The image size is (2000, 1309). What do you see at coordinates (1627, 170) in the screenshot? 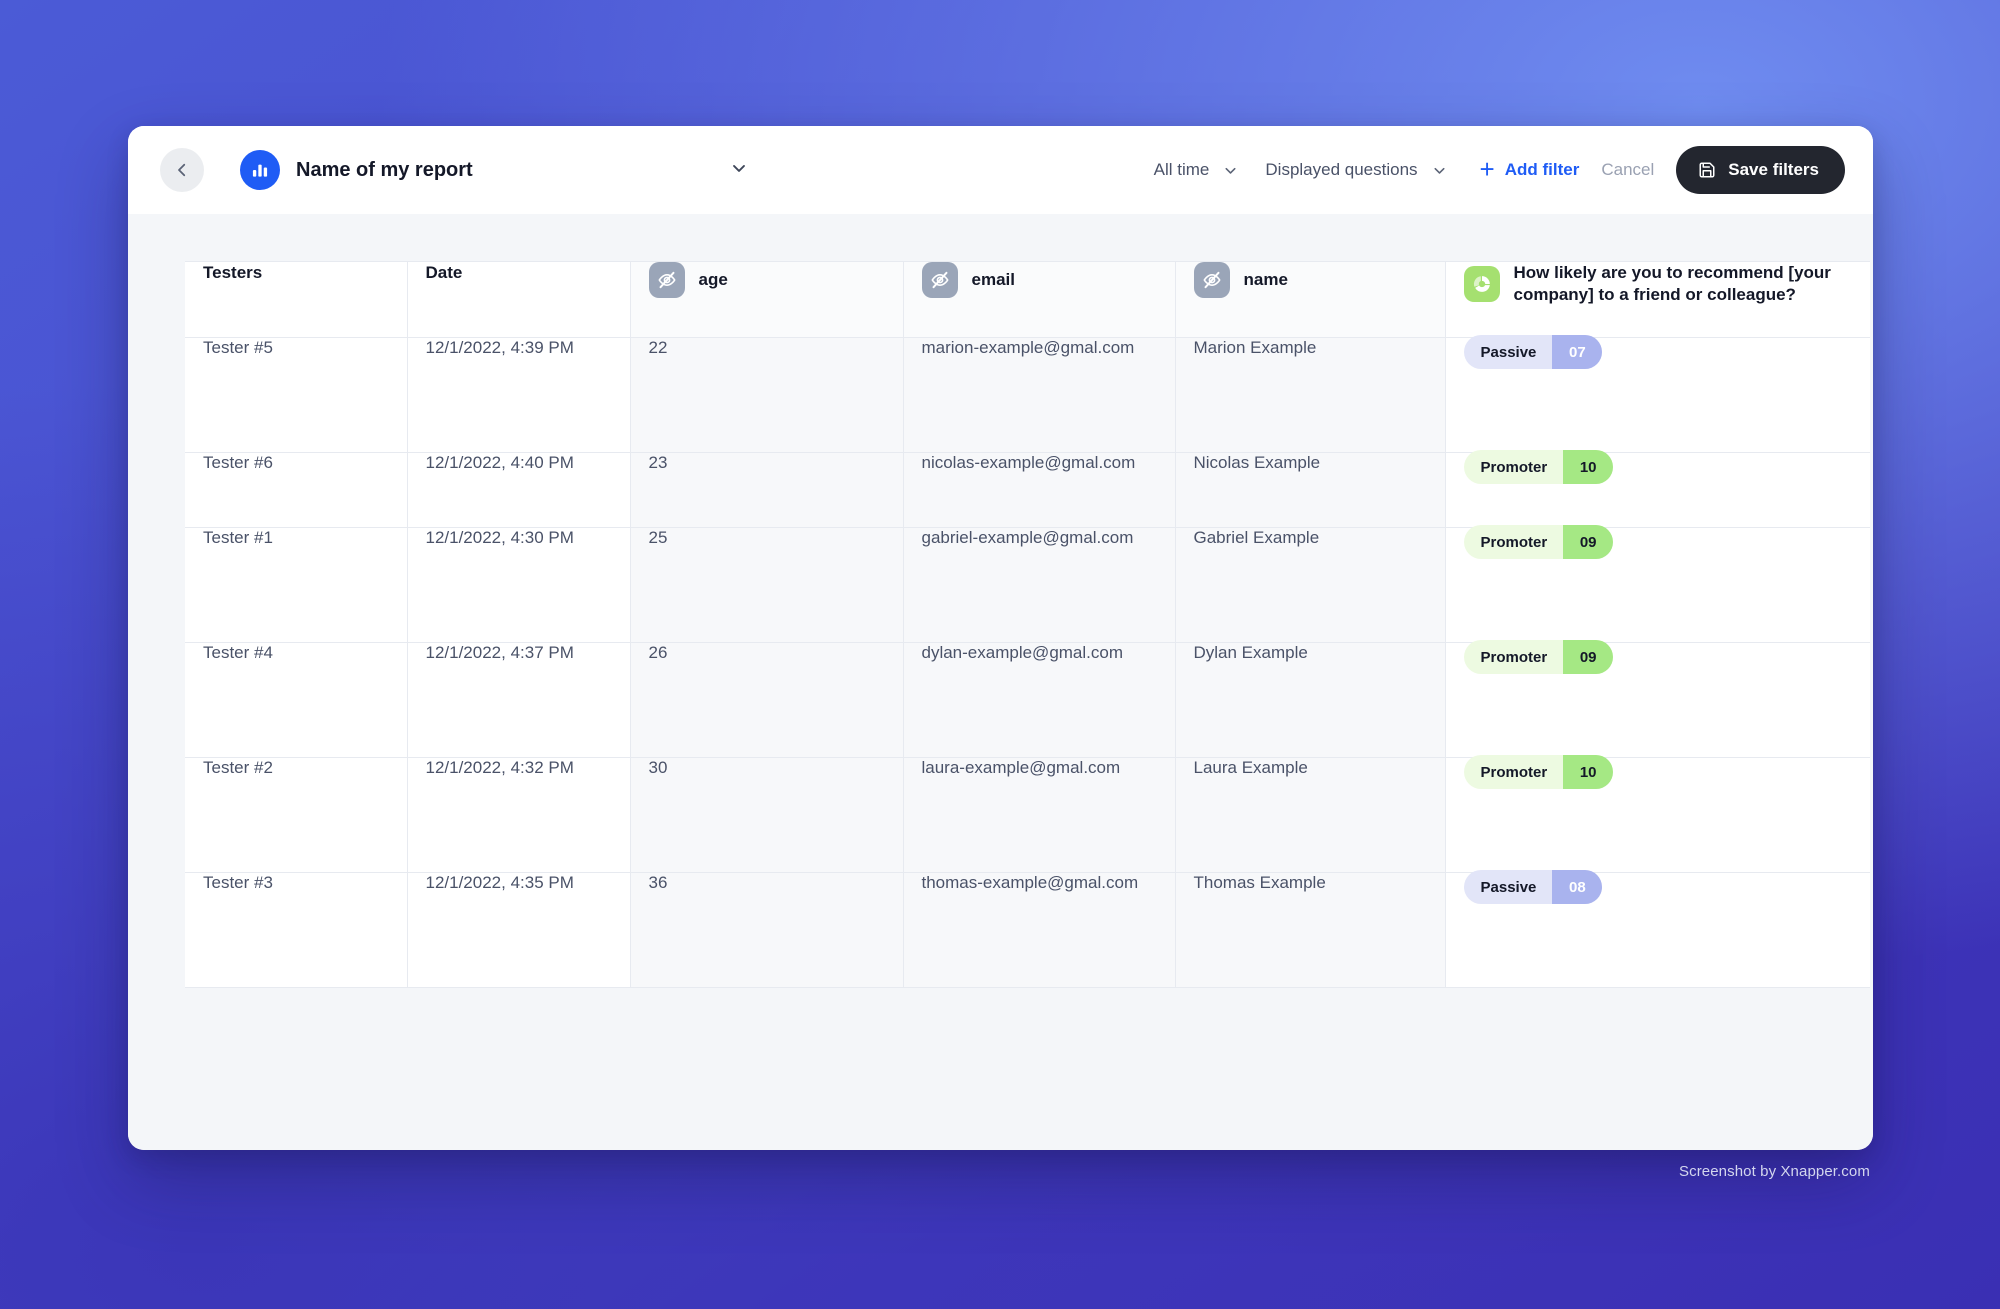
I see `cancel-button: Cancel` at bounding box center [1627, 170].